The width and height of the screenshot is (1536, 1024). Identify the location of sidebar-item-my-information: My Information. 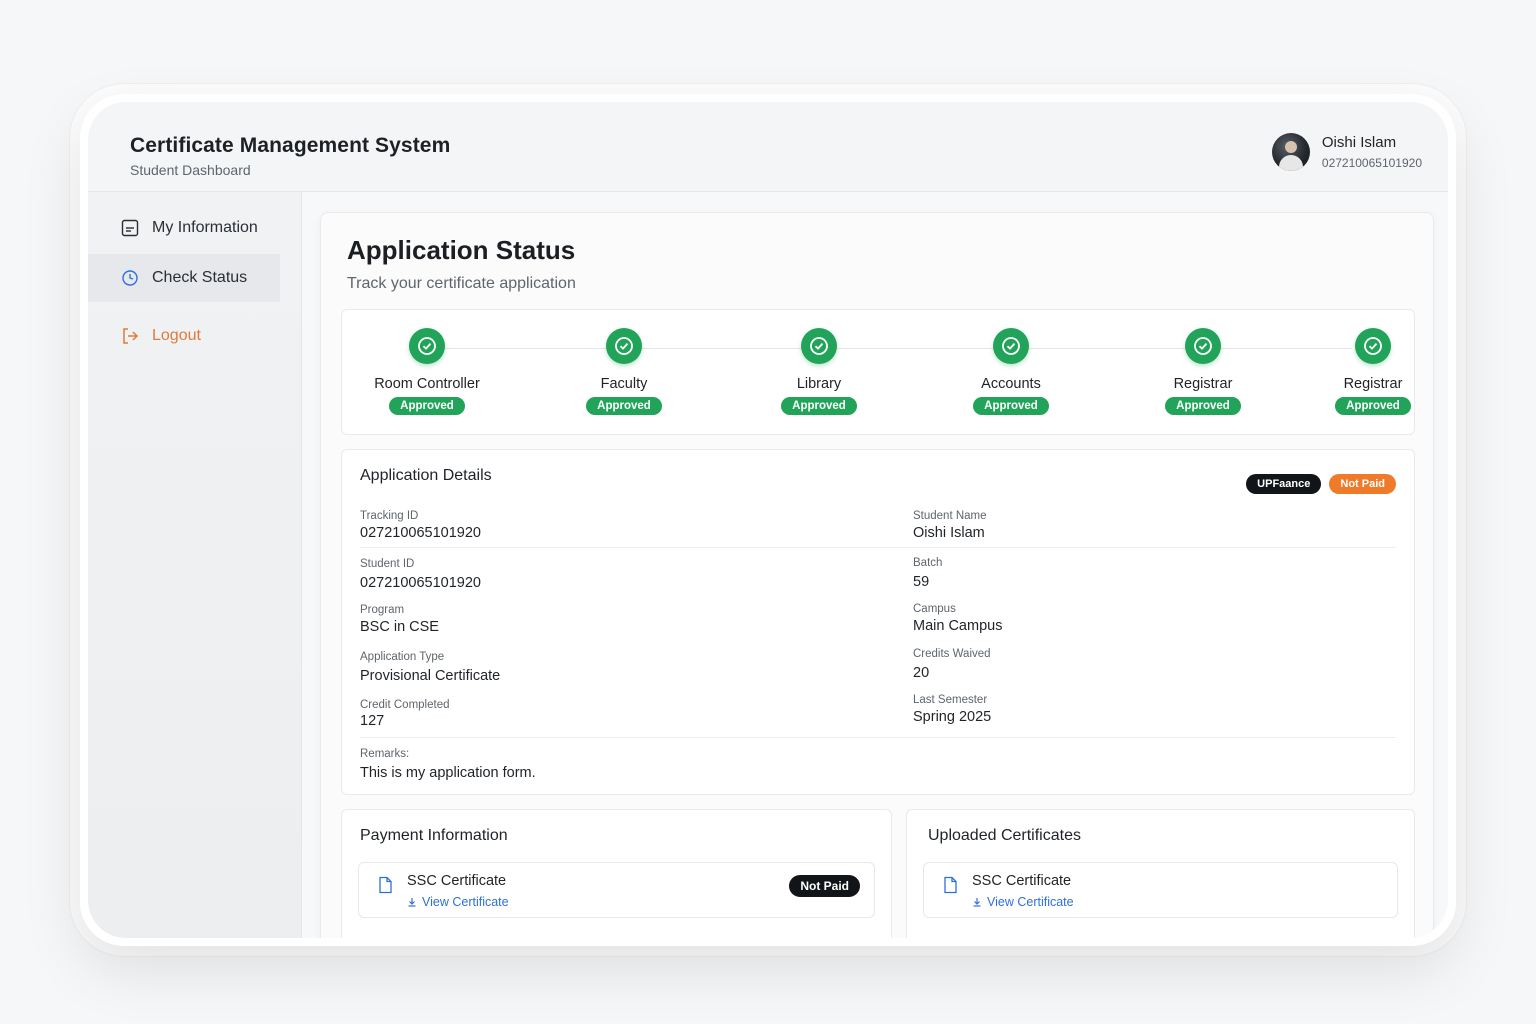
(184, 228).